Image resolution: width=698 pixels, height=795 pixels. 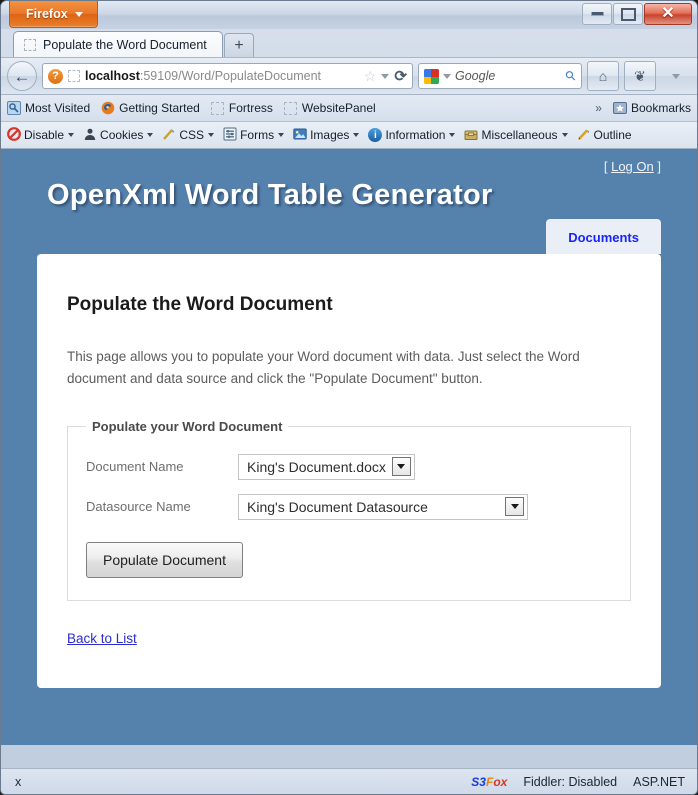 I want to click on devbar-item-css: CSS, so click(x=188, y=135).